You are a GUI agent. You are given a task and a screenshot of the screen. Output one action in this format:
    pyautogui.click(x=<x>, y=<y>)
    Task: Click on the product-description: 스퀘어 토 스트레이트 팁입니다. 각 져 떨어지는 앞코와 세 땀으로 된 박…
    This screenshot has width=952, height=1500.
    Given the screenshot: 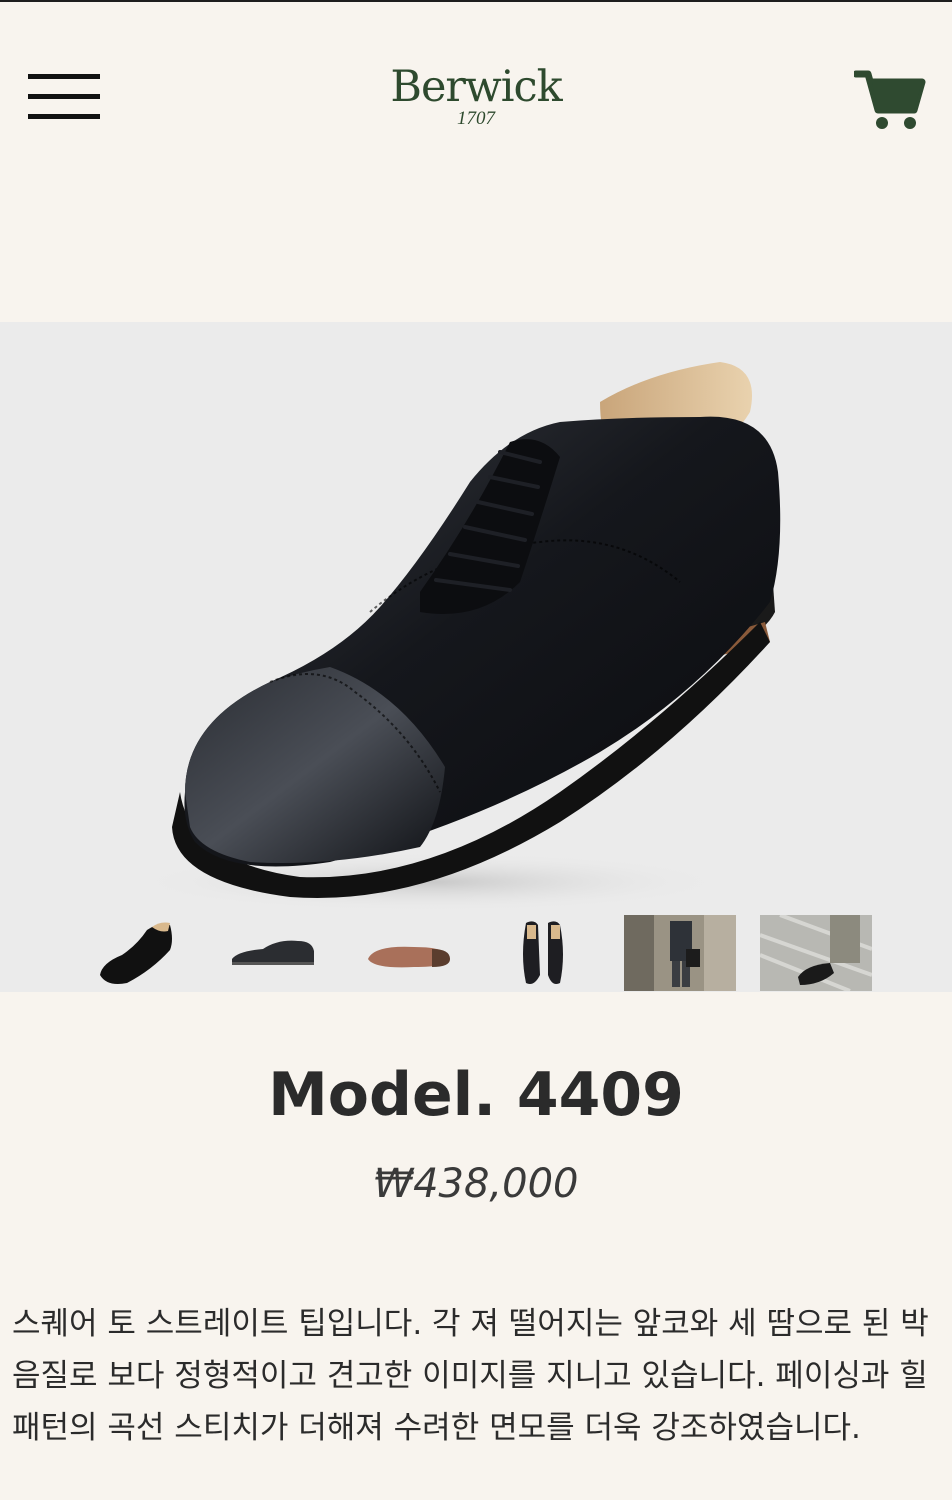 What is the action you would take?
    pyautogui.click(x=470, y=1376)
    